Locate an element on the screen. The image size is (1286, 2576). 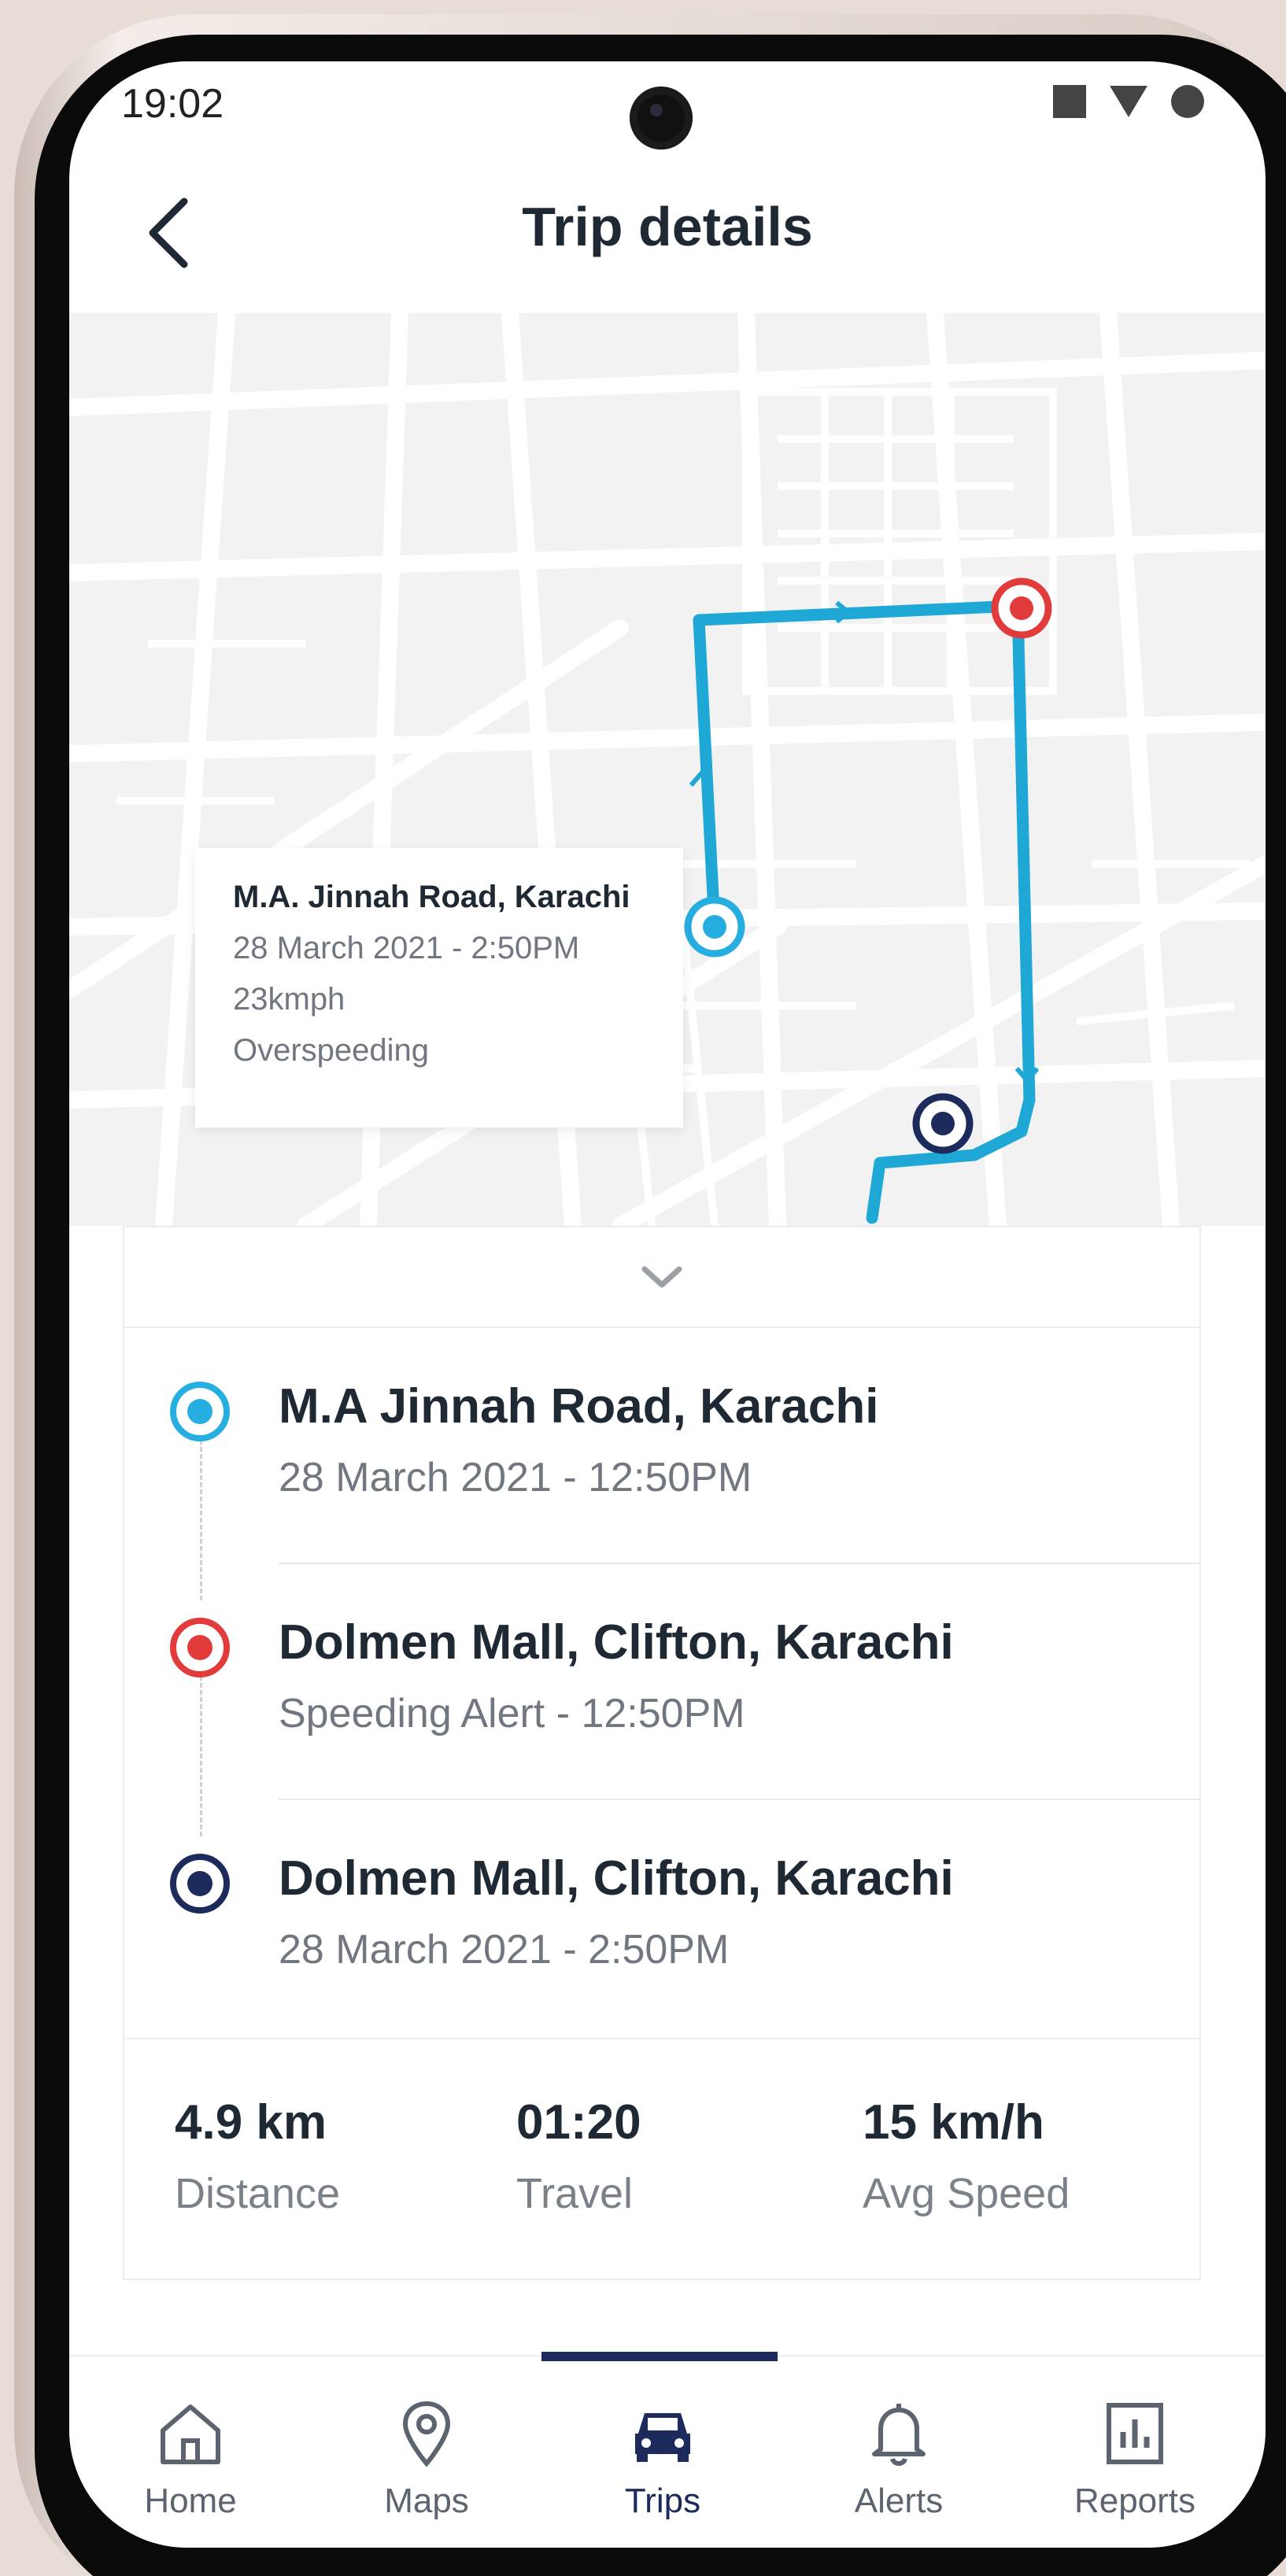
bell-icon is located at coordinates (899, 2435).